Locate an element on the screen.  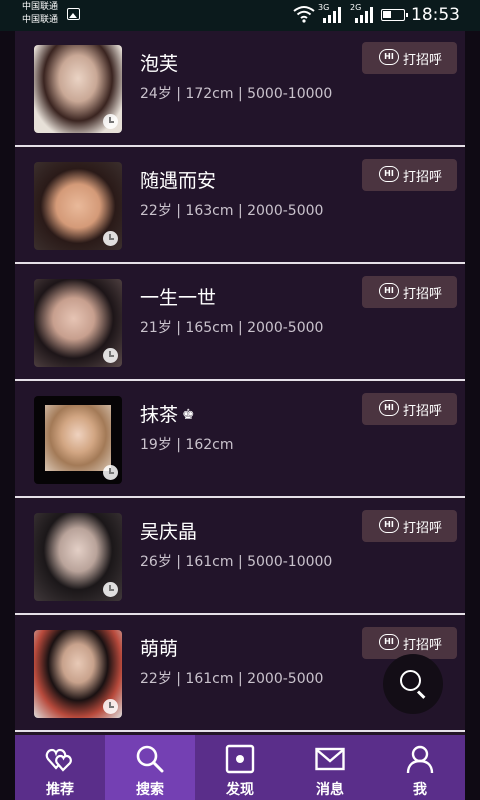
tab-label: 搜索 is located at coordinates (150, 790).